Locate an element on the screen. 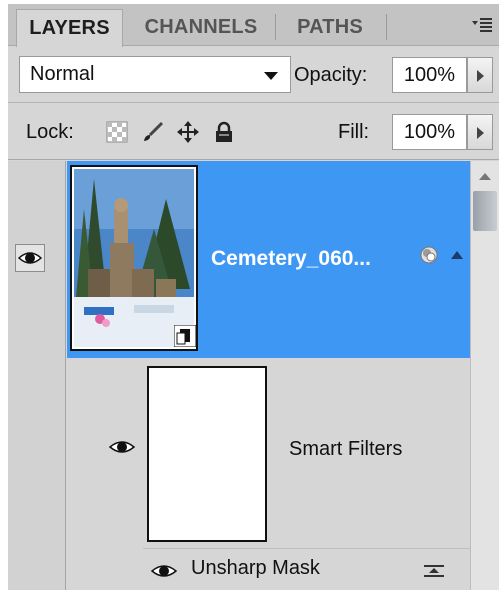  smart-object-icon is located at coordinates (185, 336).